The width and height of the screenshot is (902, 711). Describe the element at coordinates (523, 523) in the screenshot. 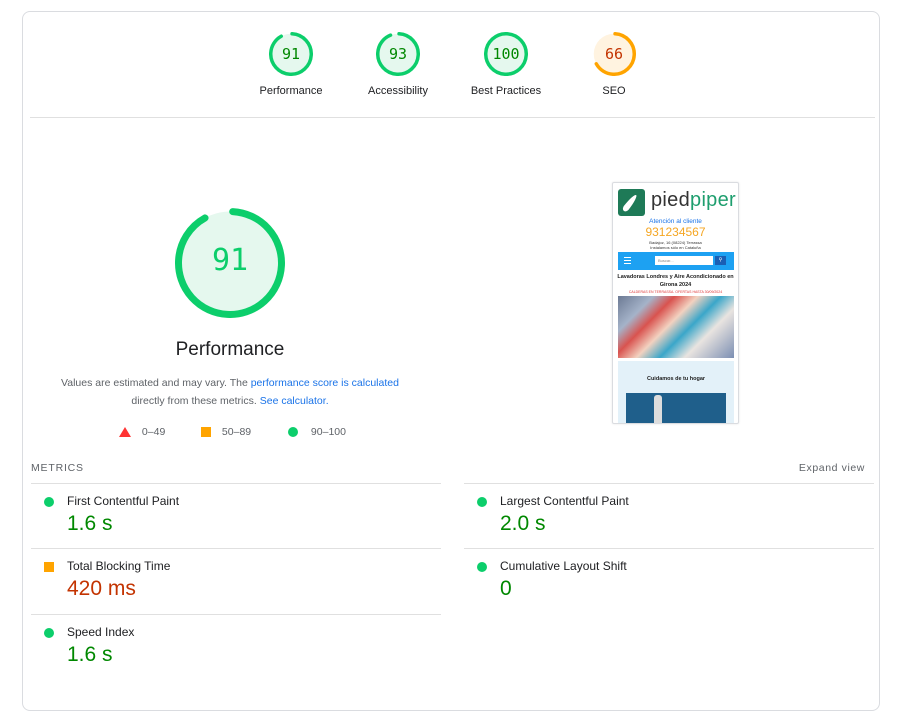

I see `metric-value: 2.0 s` at that location.